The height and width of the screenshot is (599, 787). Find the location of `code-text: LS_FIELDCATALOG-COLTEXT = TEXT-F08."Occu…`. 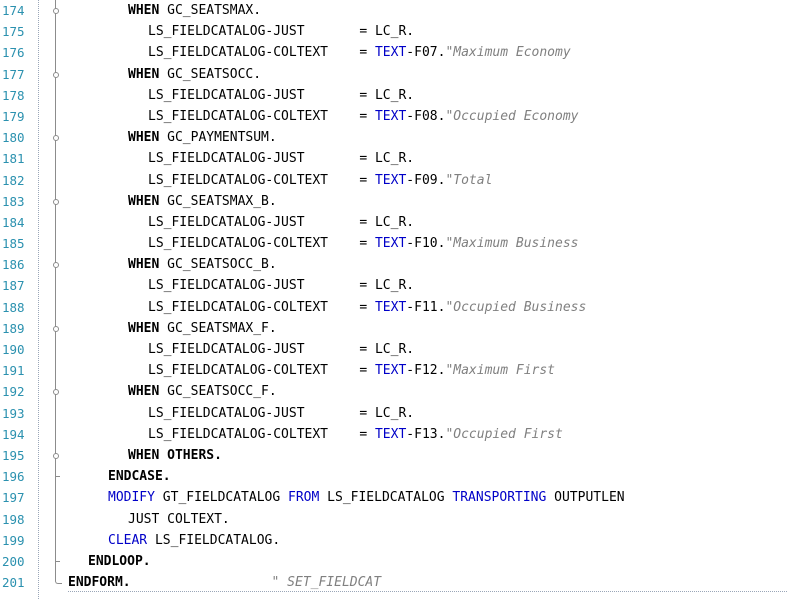

code-text: LS_FIELDCATALOG-COLTEXT = TEXT-F08."Occu… is located at coordinates (363, 116).